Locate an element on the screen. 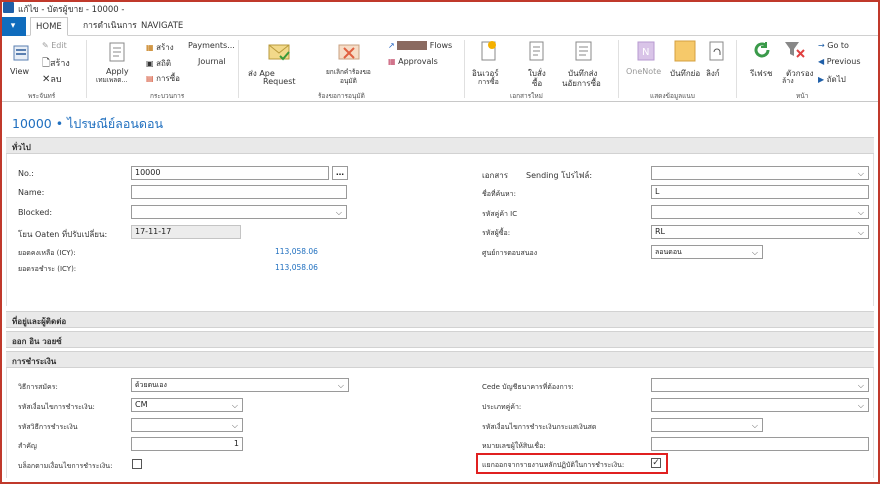 The width and height of the screenshot is (880, 484). purchaser-label: รหัสผู้ซื้อ: is located at coordinates (496, 233).